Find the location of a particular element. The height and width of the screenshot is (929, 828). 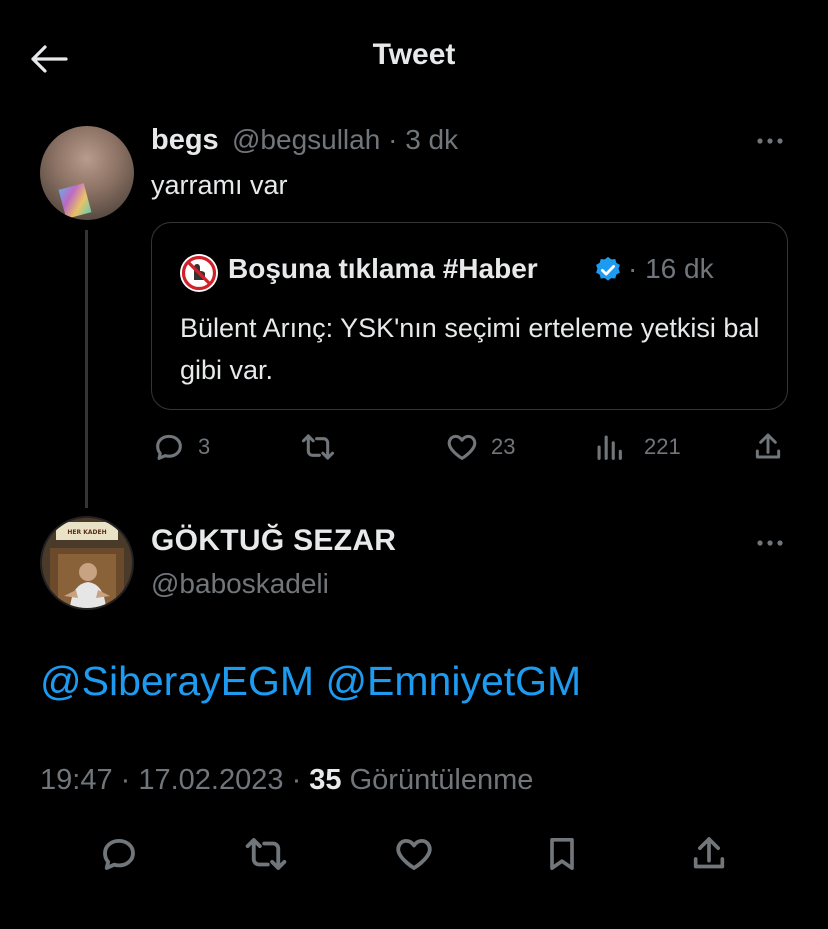

analytics-icon is located at coordinates (609, 447).